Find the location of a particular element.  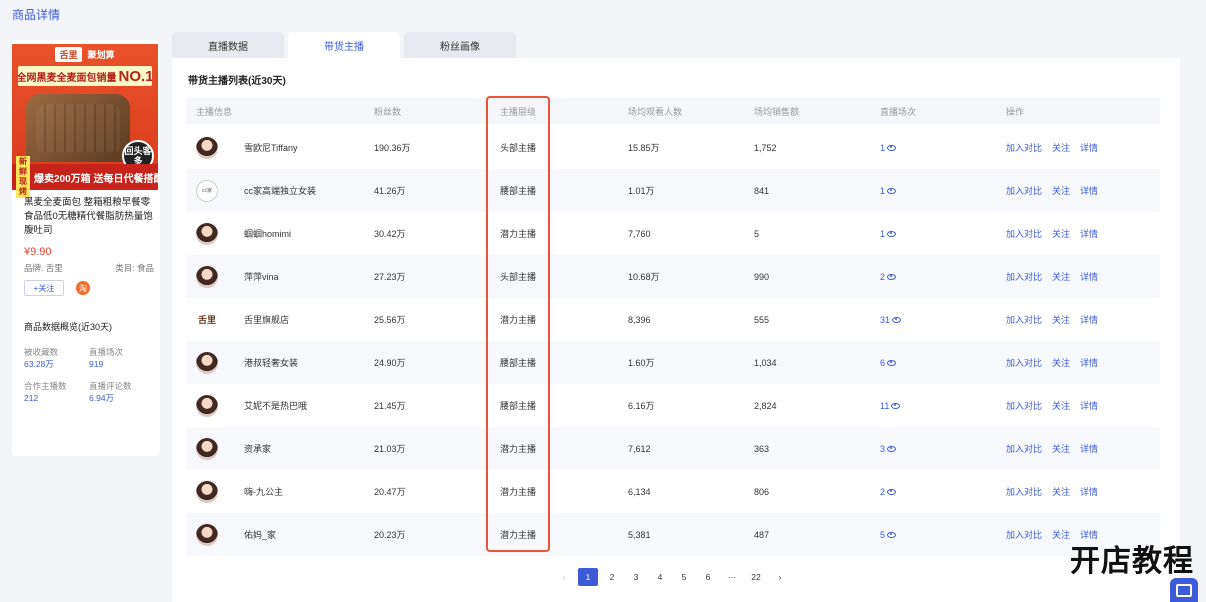

anchor-name: 资承家 is located at coordinates (257, 448).